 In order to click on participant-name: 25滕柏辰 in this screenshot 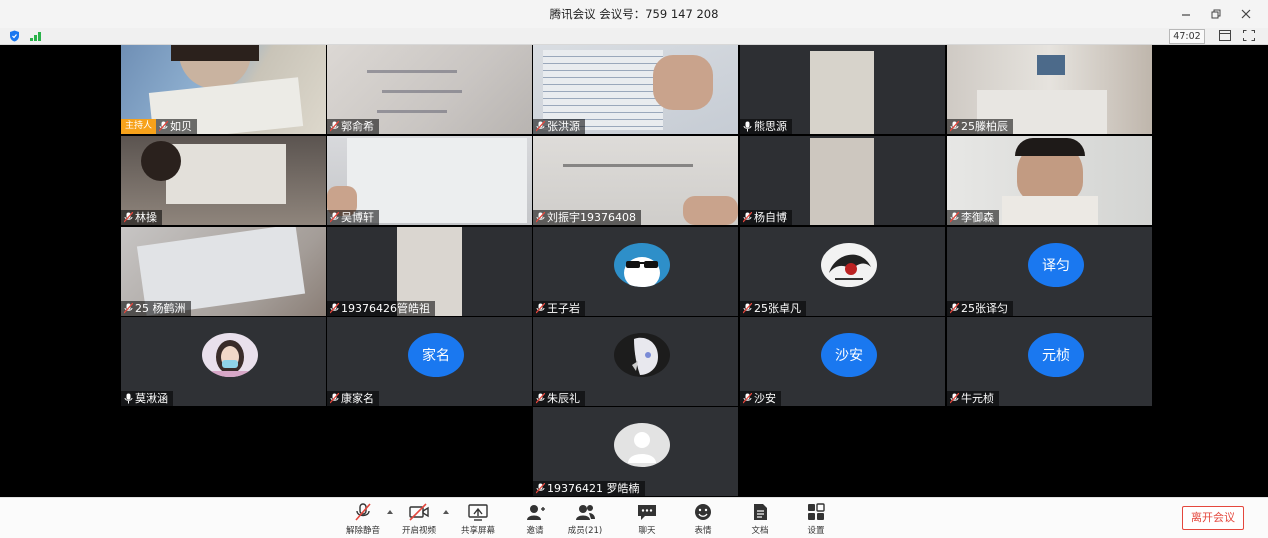, I will do `click(984, 126)`.